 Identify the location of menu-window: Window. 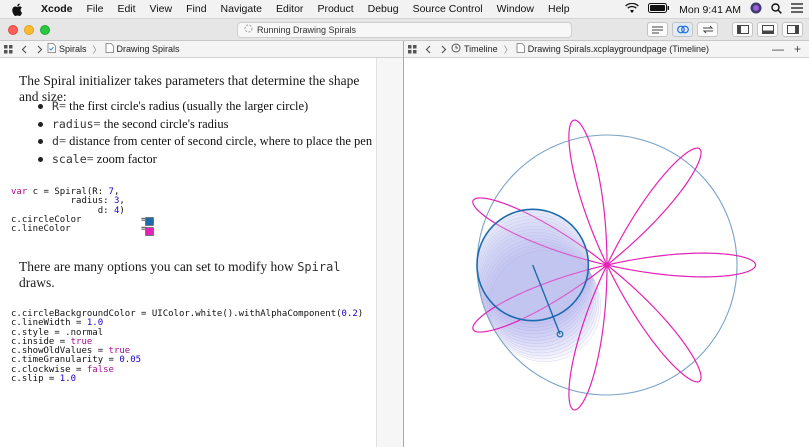
(515, 9).